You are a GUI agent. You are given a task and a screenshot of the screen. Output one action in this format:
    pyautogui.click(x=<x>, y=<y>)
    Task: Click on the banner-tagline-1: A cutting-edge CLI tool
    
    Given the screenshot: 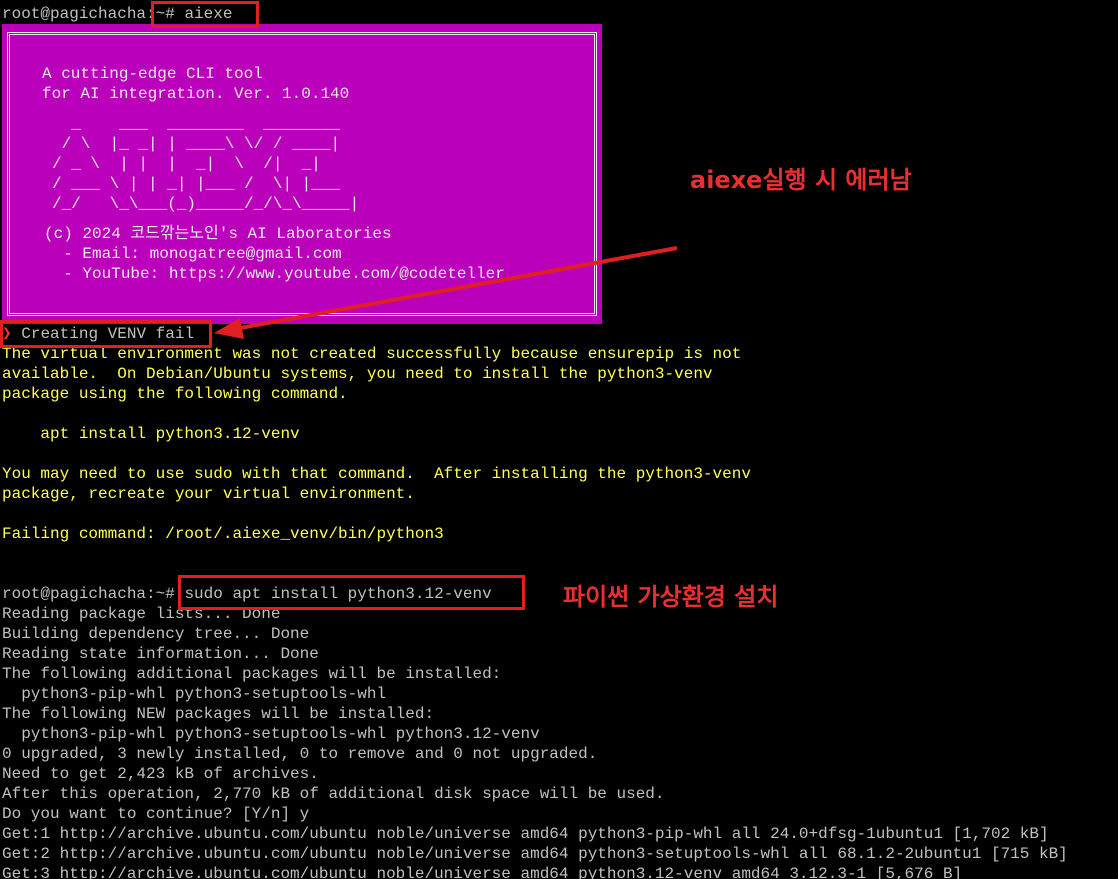 What is the action you would take?
    pyautogui.click(x=152, y=74)
    